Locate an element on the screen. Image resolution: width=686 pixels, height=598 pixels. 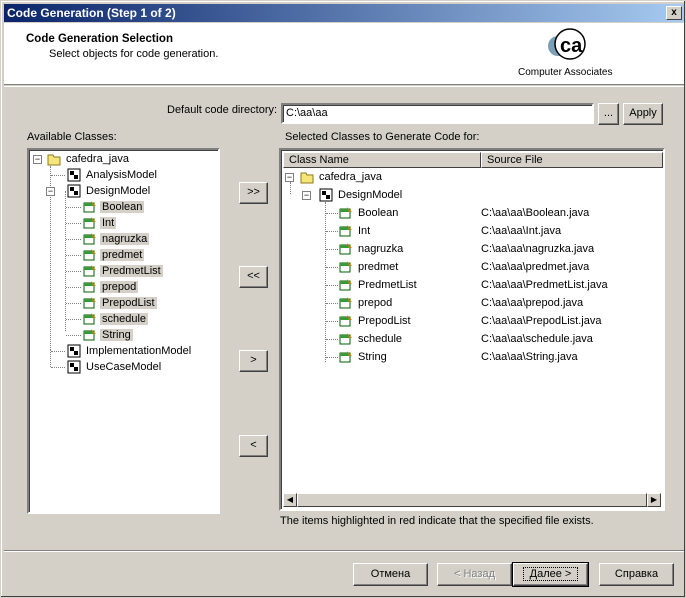
header-divider is located at coordinates (344, 86).